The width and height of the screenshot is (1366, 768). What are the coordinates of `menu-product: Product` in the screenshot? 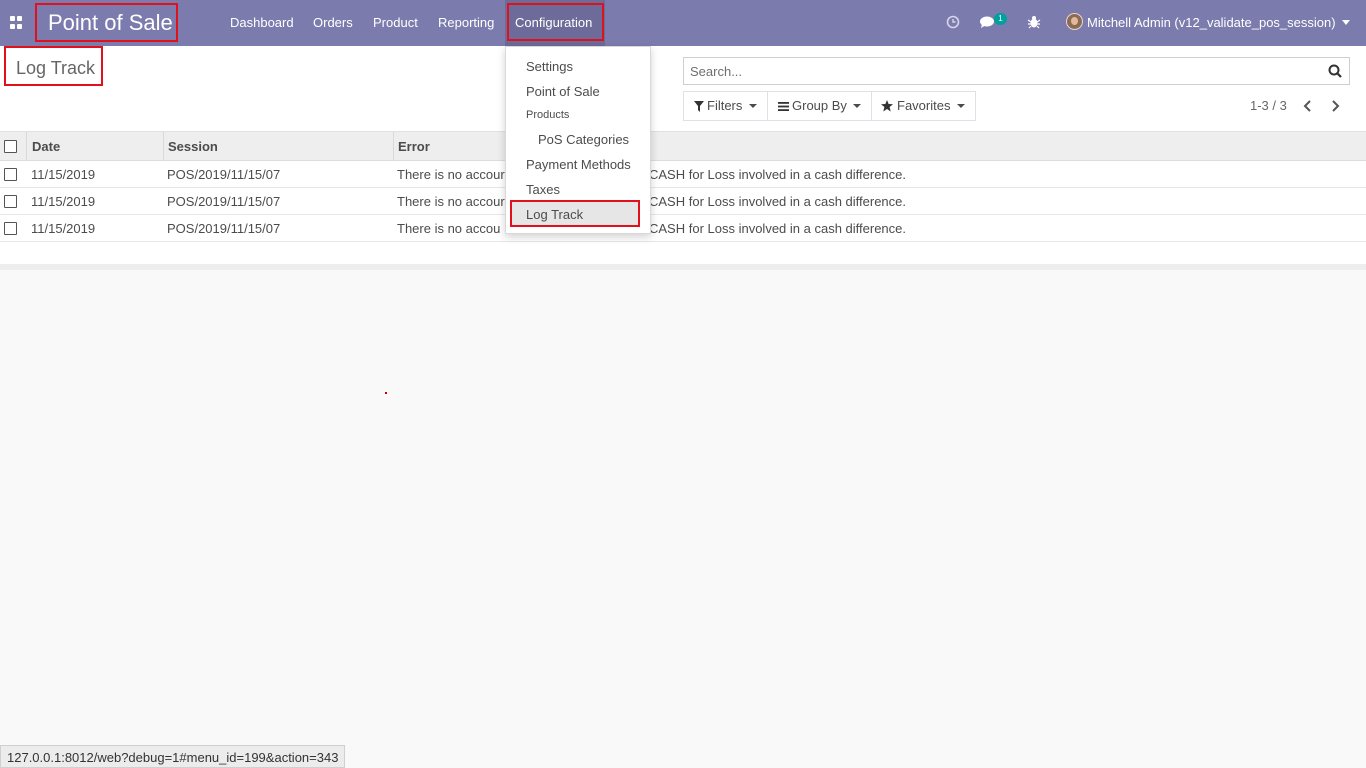 It's located at (395, 23).